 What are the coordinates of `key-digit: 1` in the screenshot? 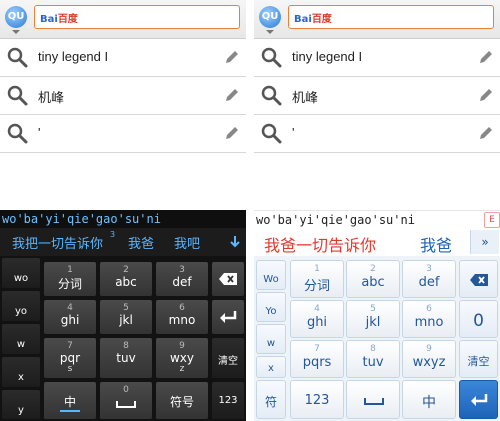 It's located at (70, 270).